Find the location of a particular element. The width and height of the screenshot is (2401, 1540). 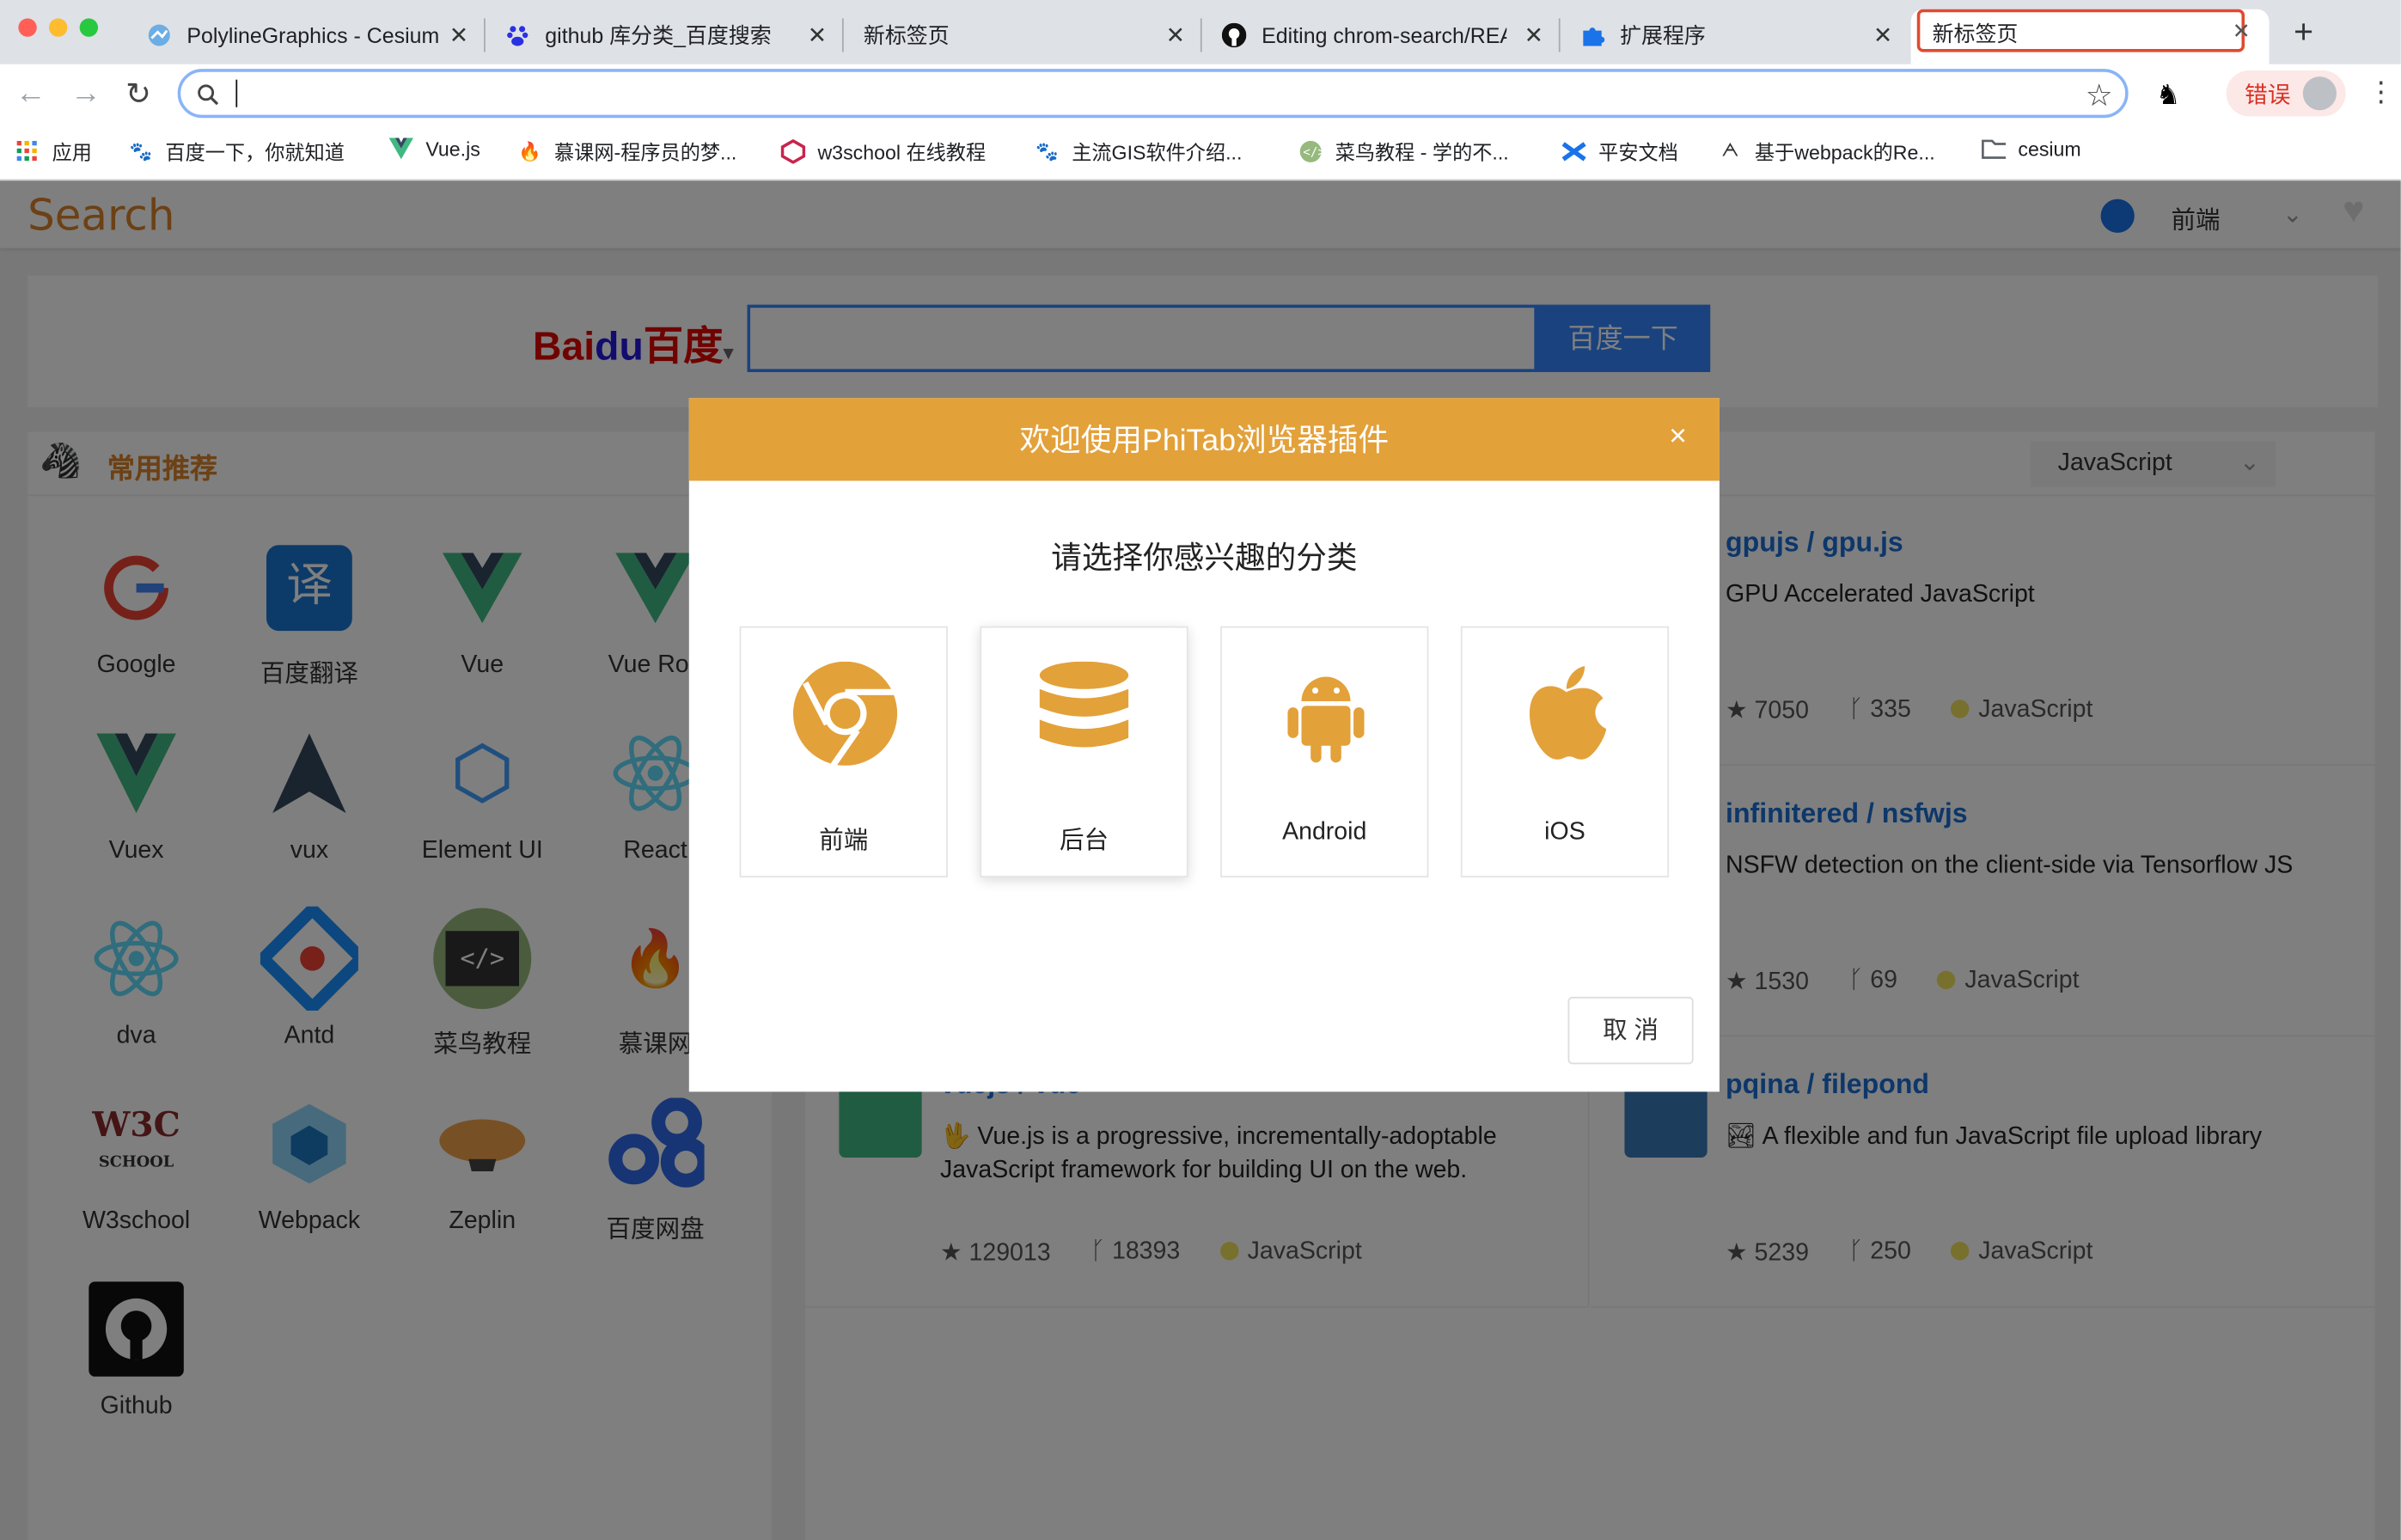

reload-icon: ↻ is located at coordinates (138, 94).